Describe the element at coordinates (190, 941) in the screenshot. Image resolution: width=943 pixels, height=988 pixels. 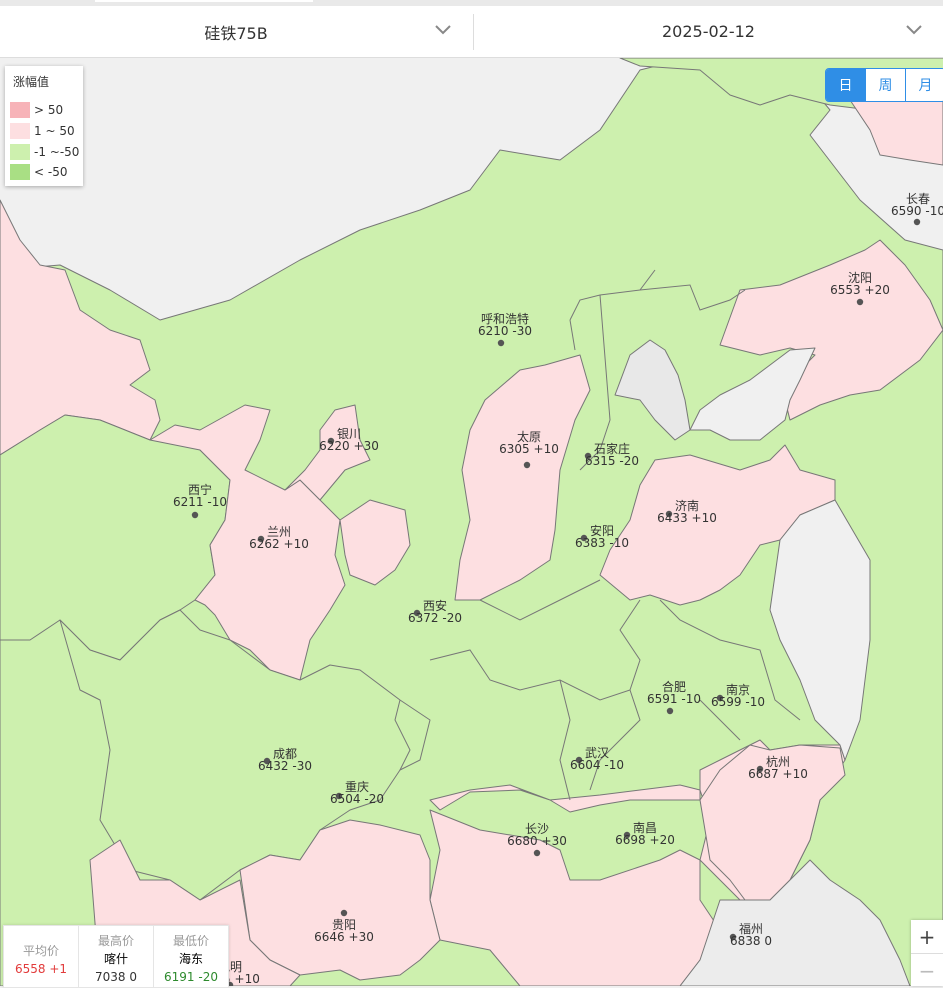
I see `min-price-label: 最低价` at that location.